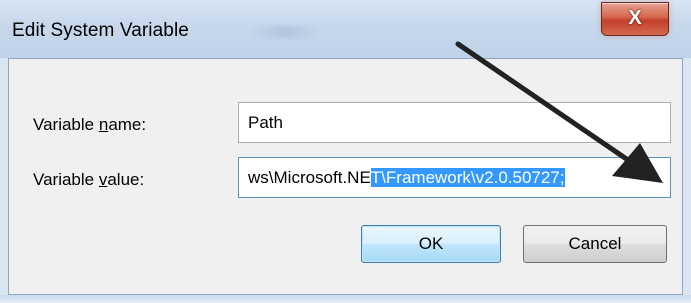 The image size is (691, 303). I want to click on close-icon: X, so click(635, 18).